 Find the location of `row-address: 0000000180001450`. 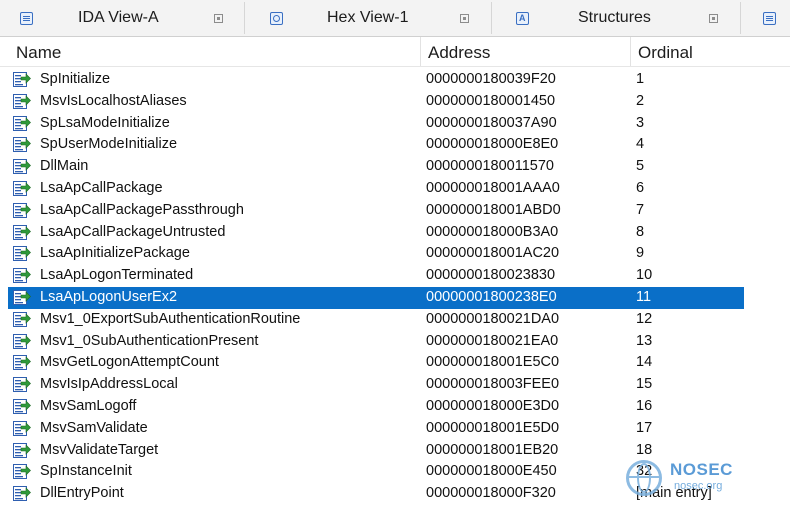

row-address: 0000000180001450 is located at coordinates (491, 100).